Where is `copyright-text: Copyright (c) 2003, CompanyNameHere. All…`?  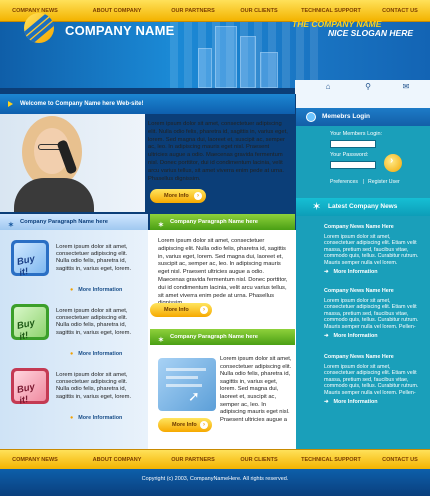
copyright-text: Copyright (c) 2003, CompanyNameHere. All… is located at coordinates (215, 479).